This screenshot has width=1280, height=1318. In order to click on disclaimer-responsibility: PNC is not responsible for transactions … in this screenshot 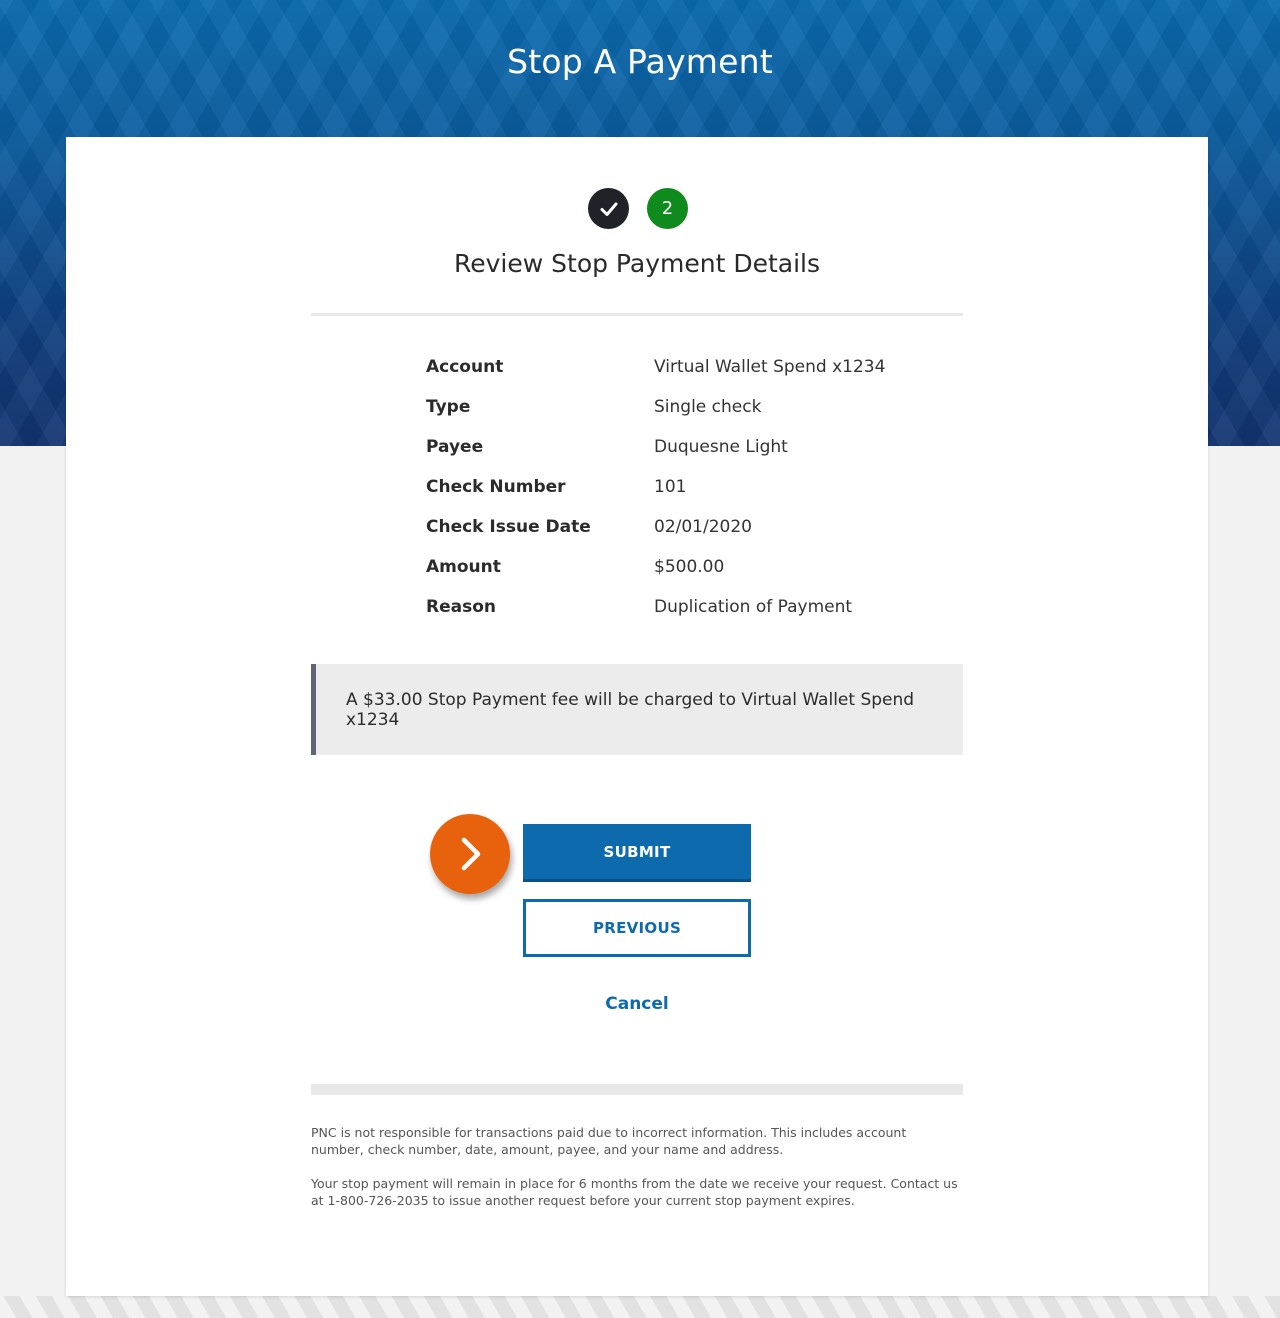, I will do `click(609, 1141)`.